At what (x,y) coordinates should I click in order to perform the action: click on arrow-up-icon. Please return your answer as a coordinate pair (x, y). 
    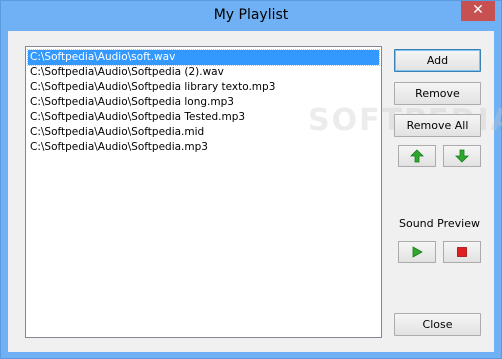
    Looking at the image, I should click on (417, 156).